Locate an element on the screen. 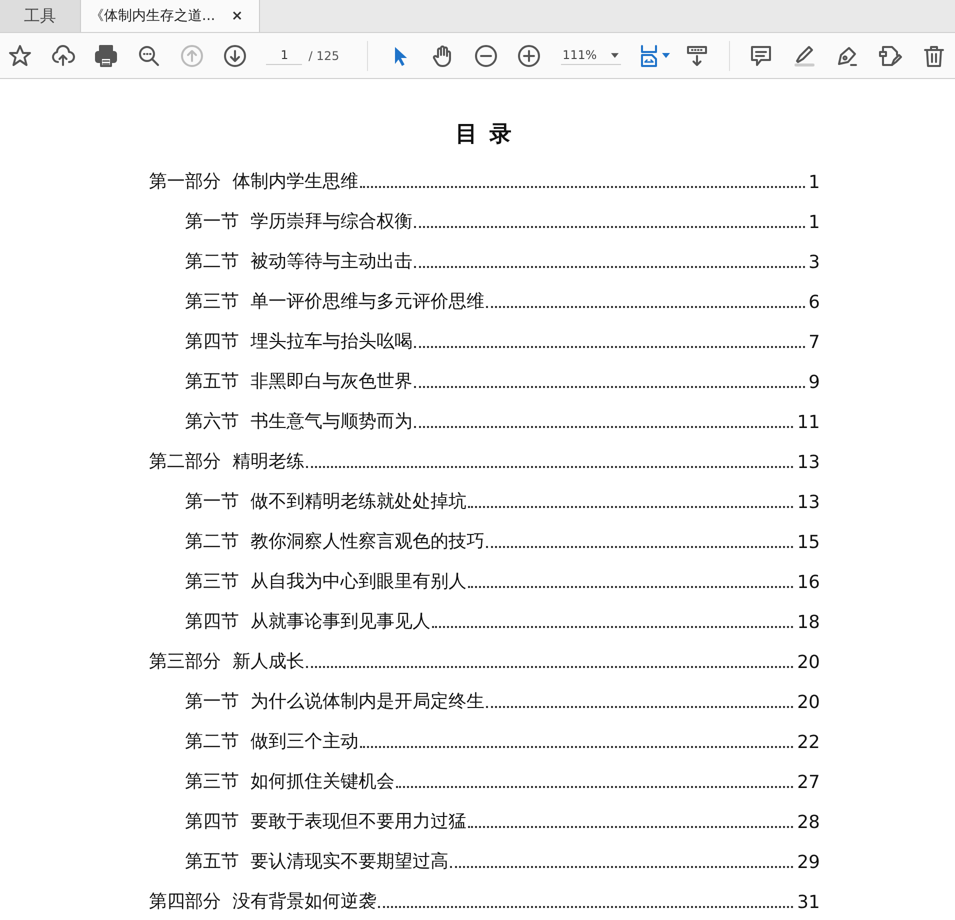  down-arrow-circle-icon is located at coordinates (234, 56).